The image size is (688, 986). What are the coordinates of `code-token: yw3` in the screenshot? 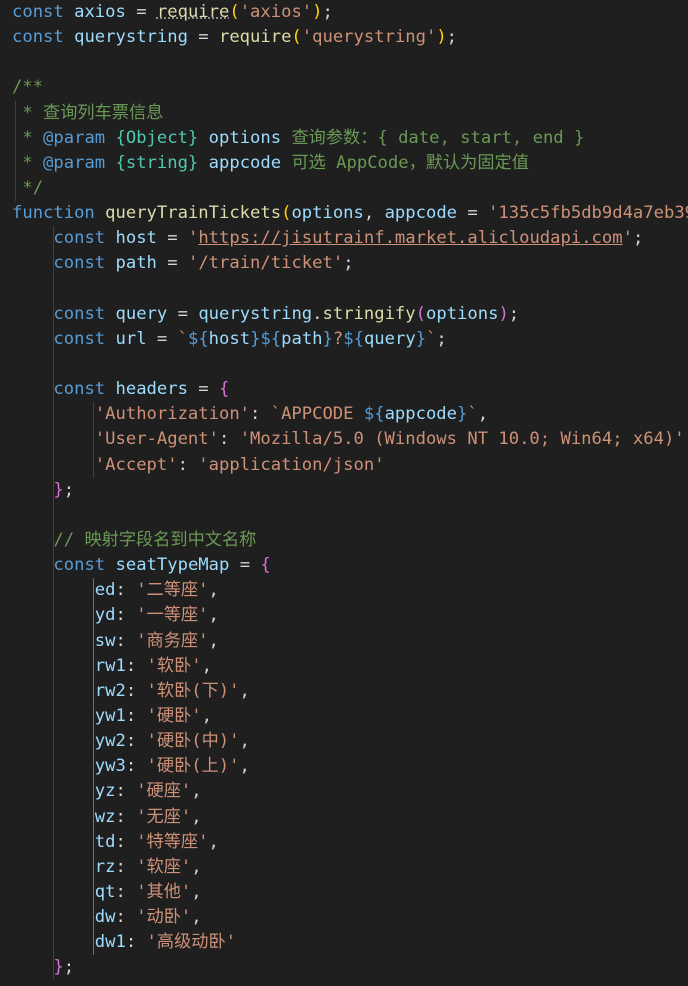 It's located at (110, 766).